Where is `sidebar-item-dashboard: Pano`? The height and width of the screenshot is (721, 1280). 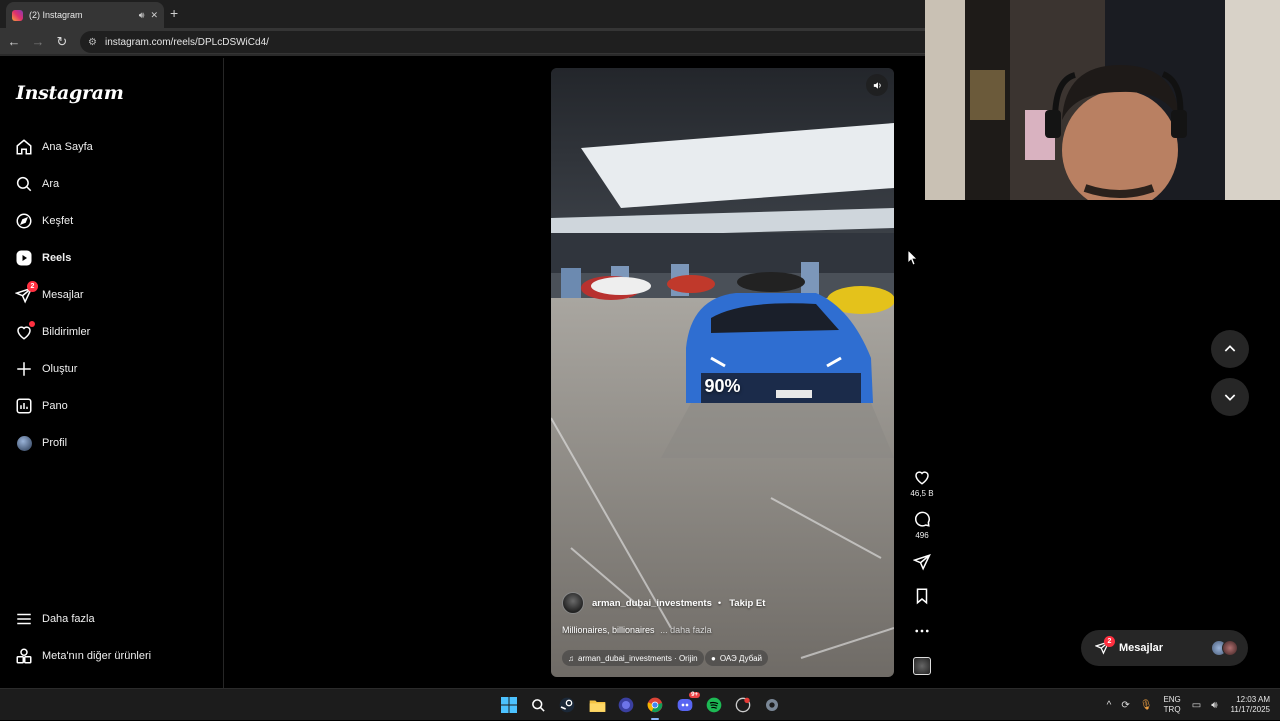
sidebar-item-dashboard: Pano is located at coordinates (112, 406).